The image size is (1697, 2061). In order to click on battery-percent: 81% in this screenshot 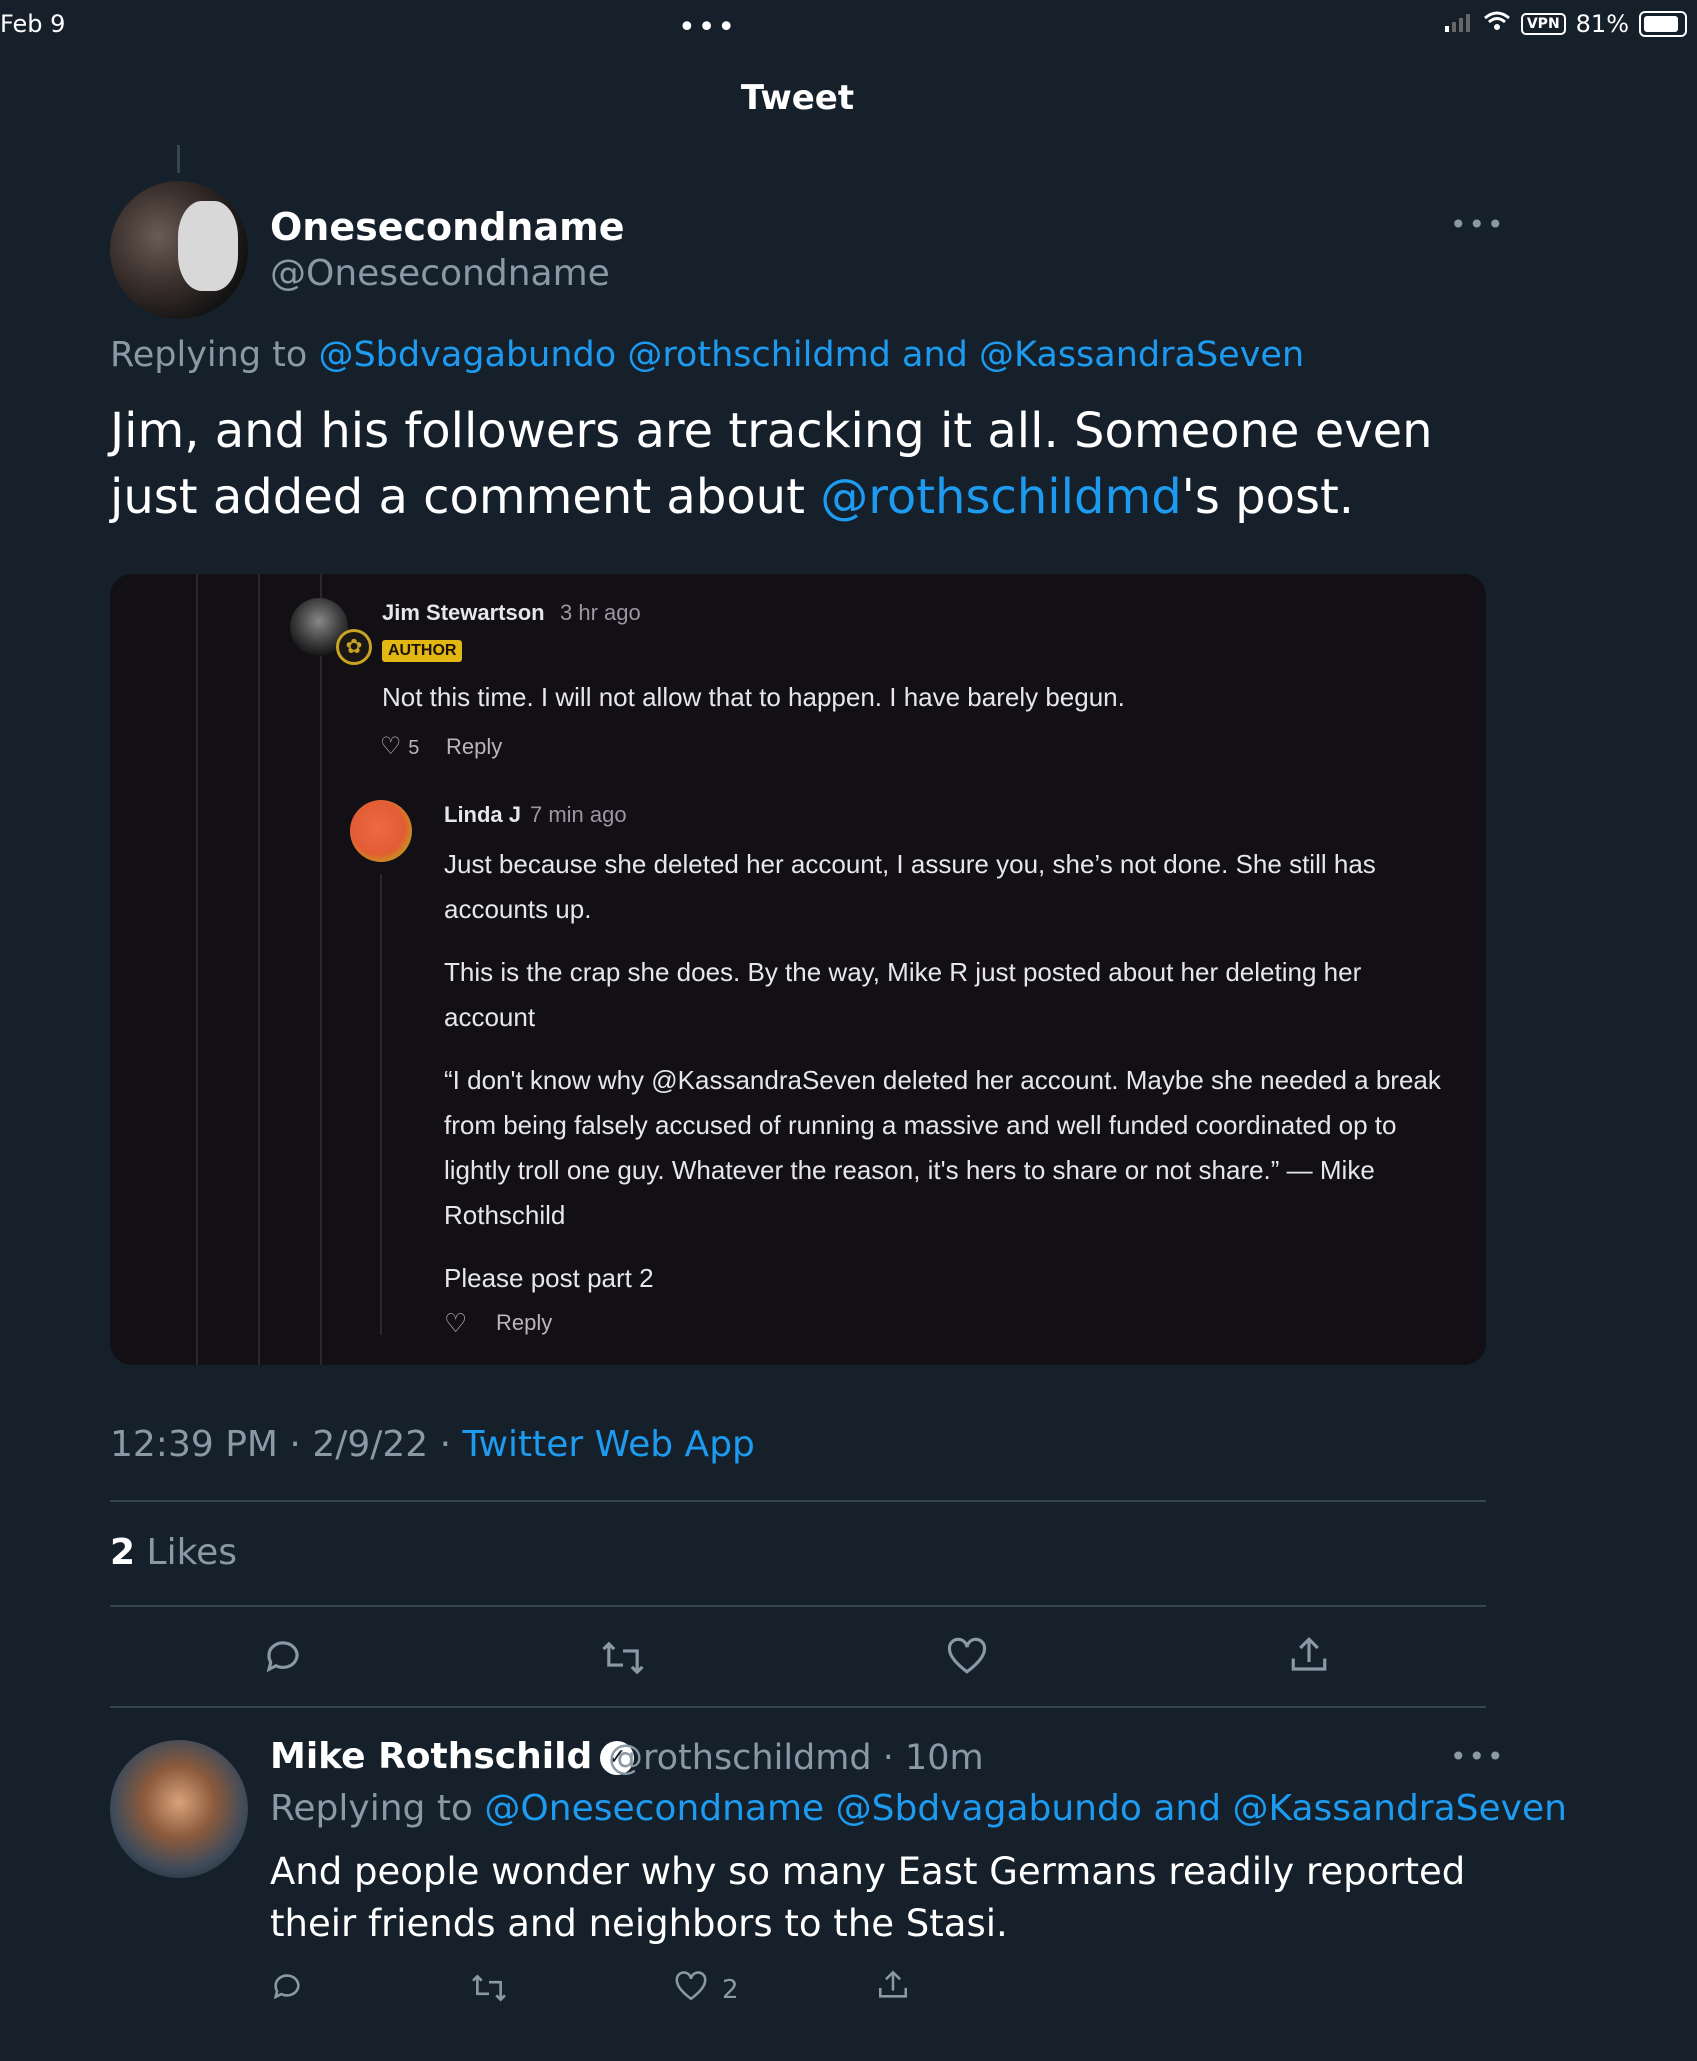, I will do `click(1602, 24)`.